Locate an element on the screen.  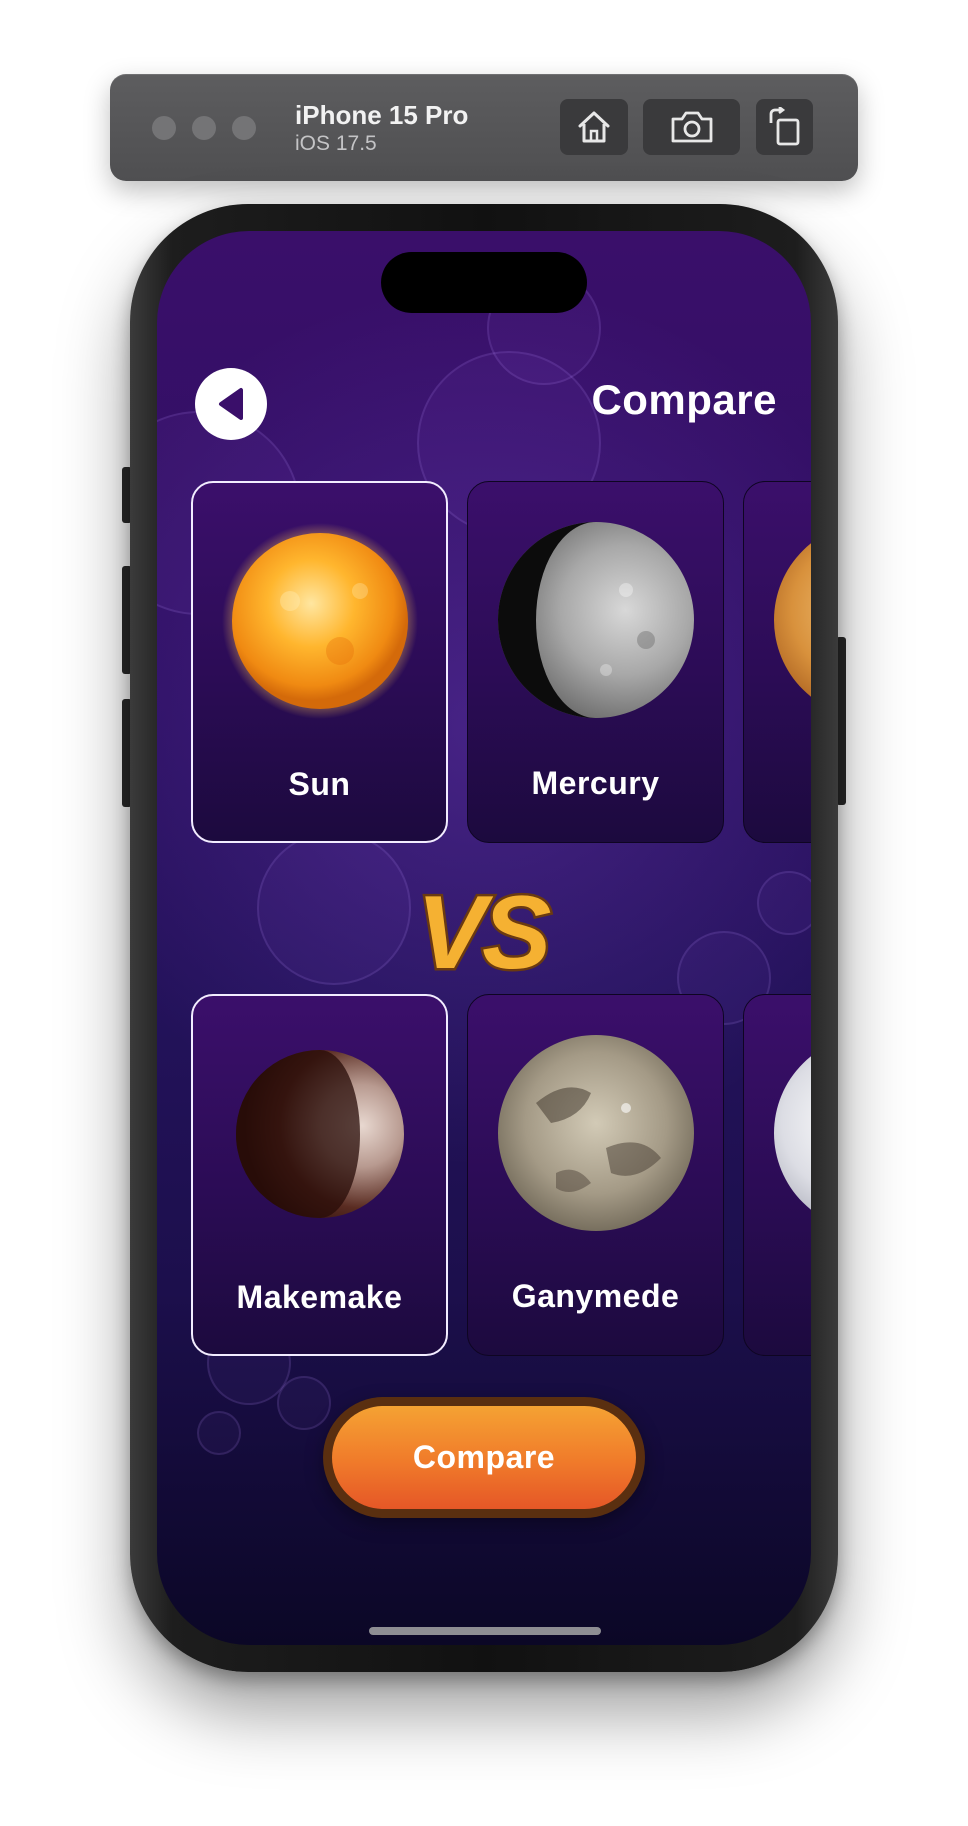
screenshot-button is located at coordinates (691, 127).